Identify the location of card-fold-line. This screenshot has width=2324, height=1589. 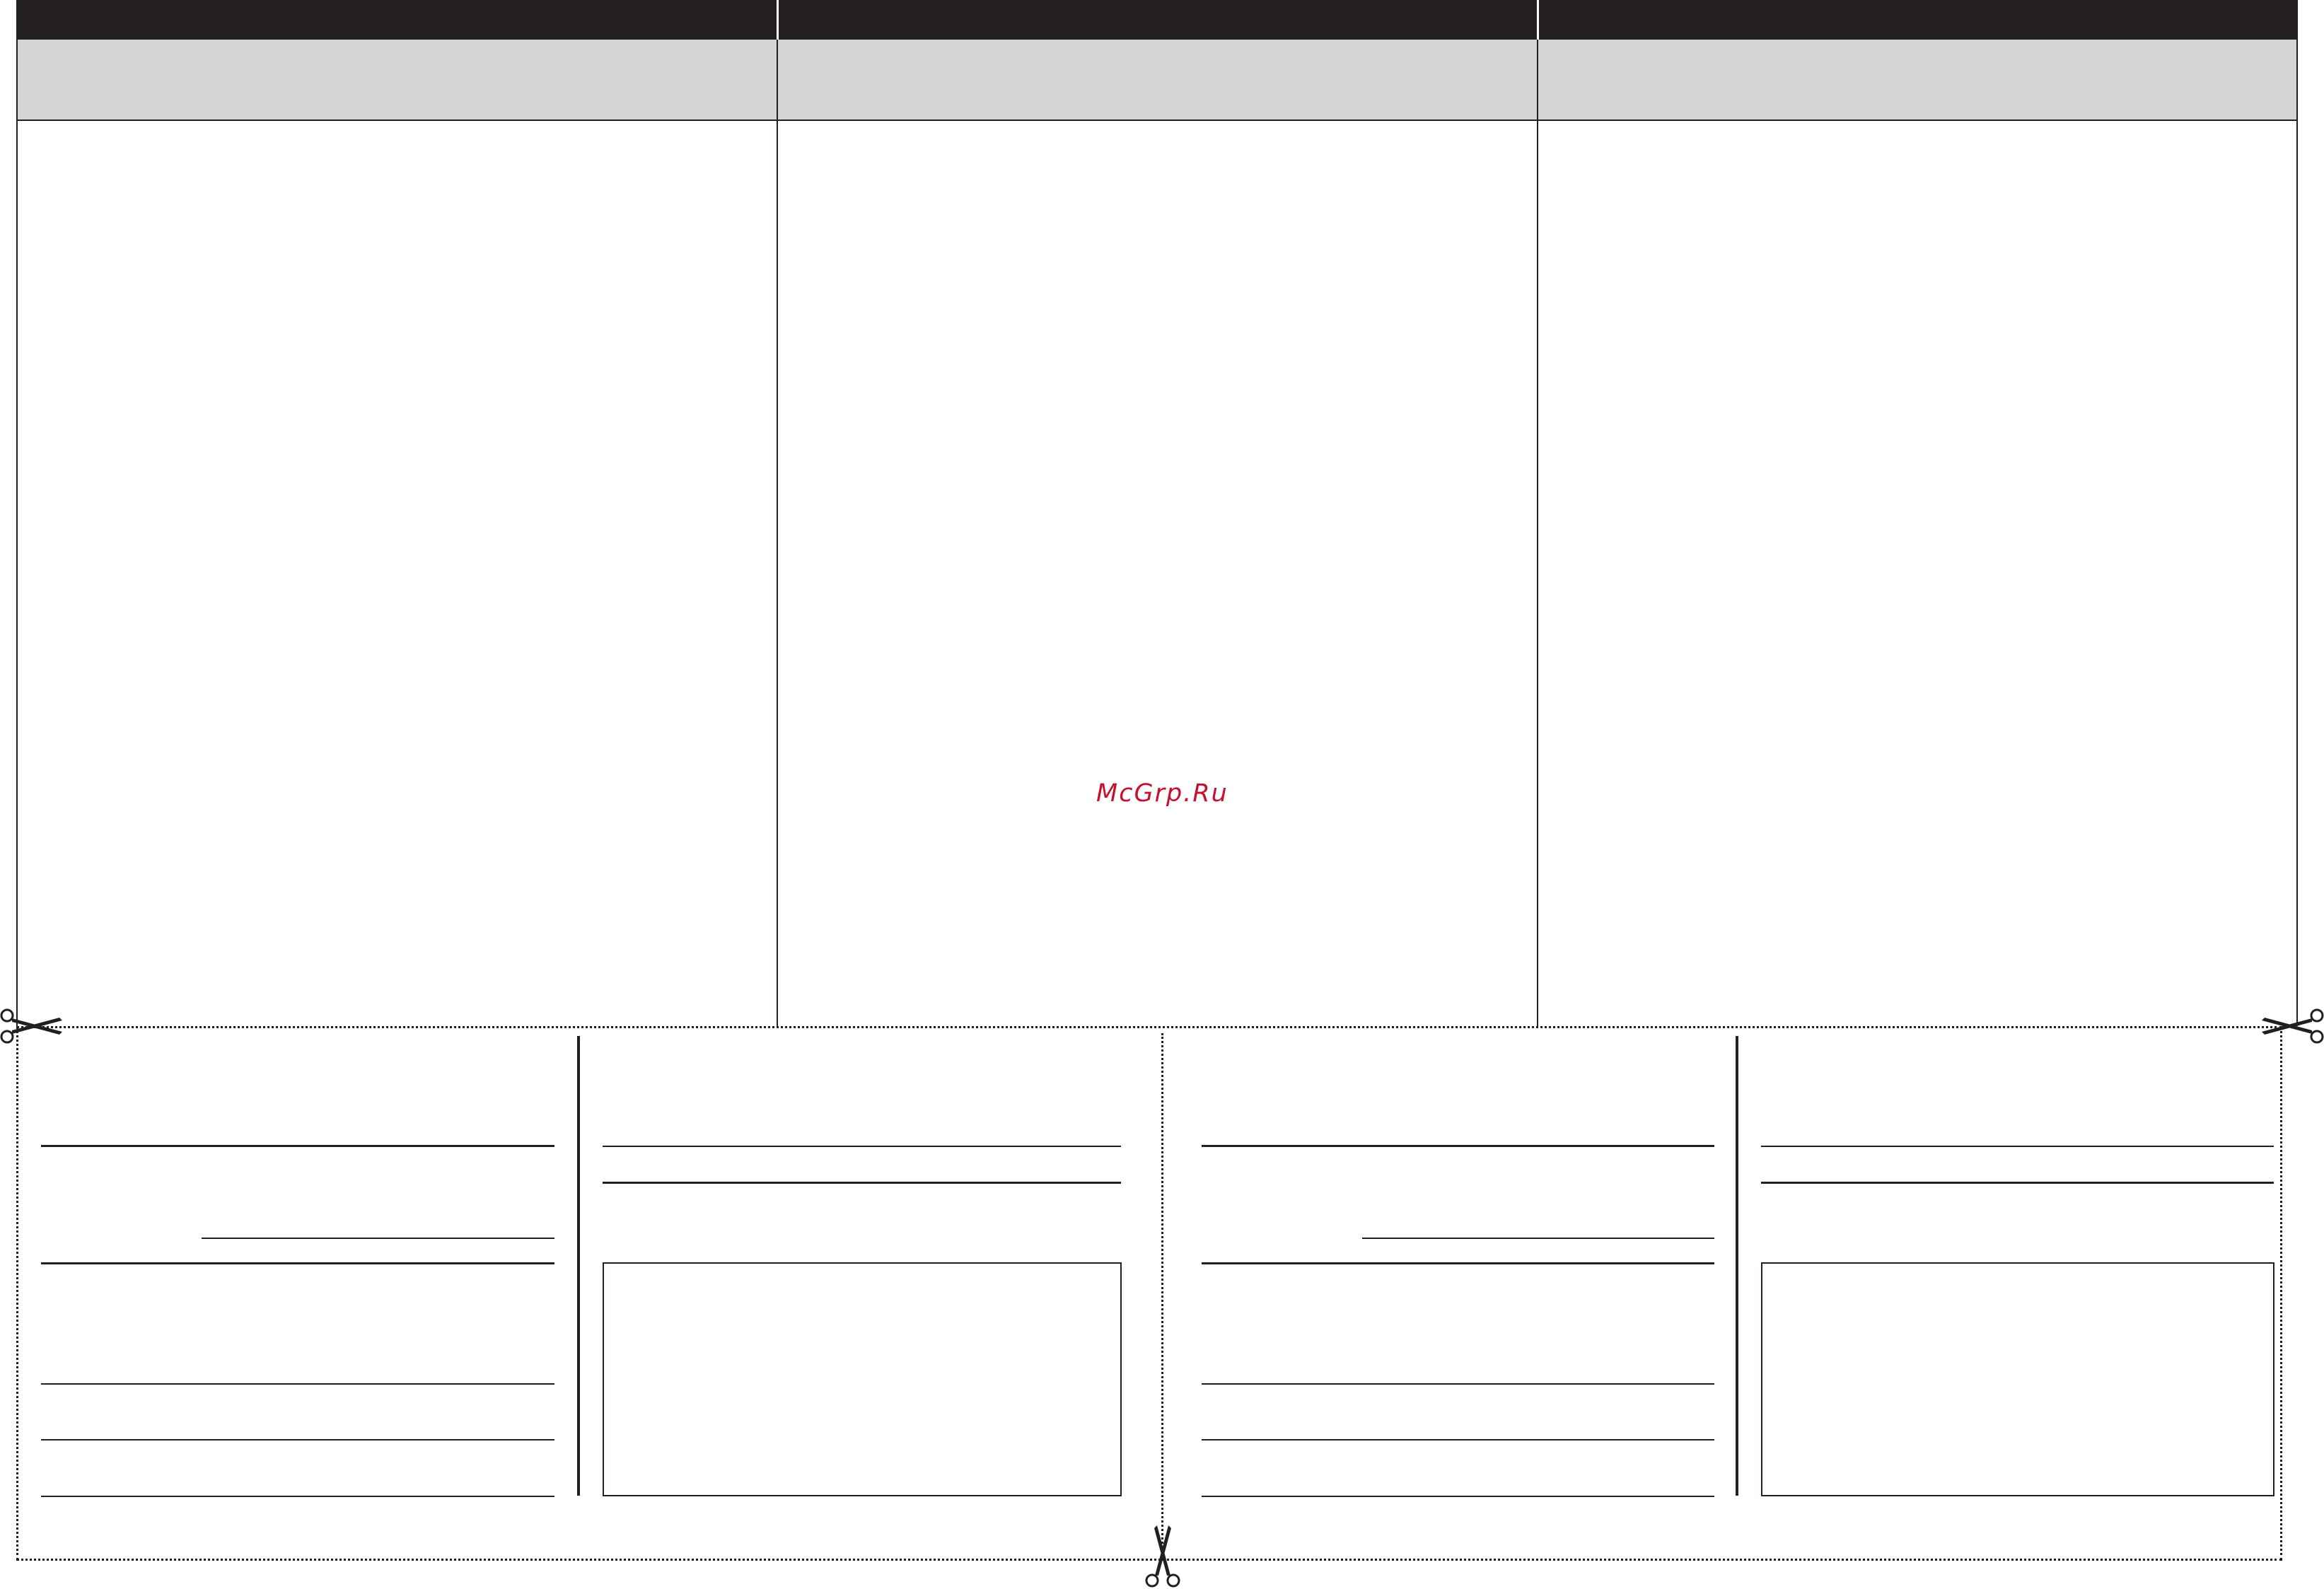
(1162, 1297).